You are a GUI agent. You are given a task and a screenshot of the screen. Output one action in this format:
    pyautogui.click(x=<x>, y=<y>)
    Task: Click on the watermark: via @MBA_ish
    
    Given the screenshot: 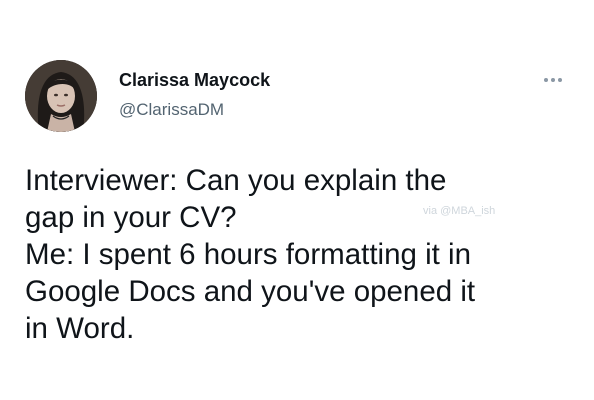 What is the action you would take?
    pyautogui.click(x=459, y=211)
    